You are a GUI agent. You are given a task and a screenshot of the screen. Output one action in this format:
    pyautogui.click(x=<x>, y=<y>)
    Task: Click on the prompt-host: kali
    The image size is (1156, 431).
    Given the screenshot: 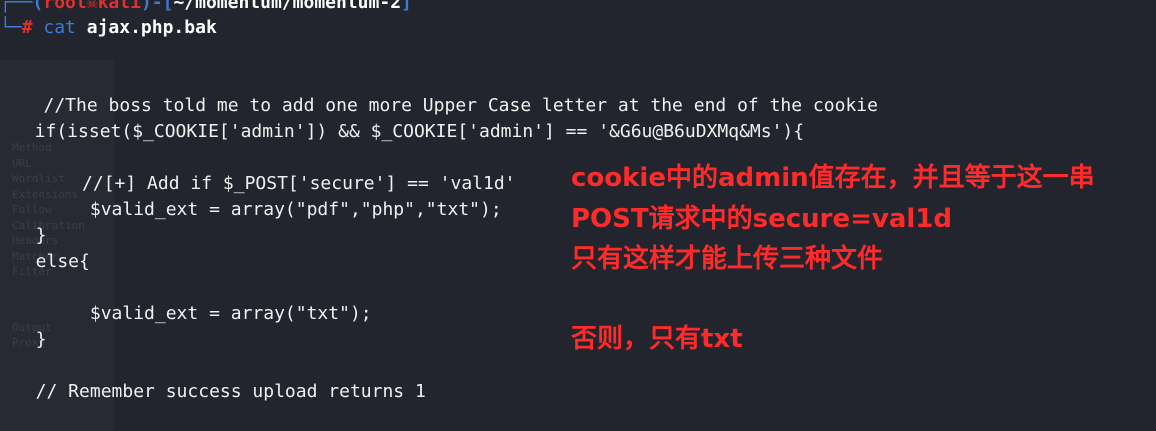 What is the action you would take?
    pyautogui.click(x=119, y=6)
    